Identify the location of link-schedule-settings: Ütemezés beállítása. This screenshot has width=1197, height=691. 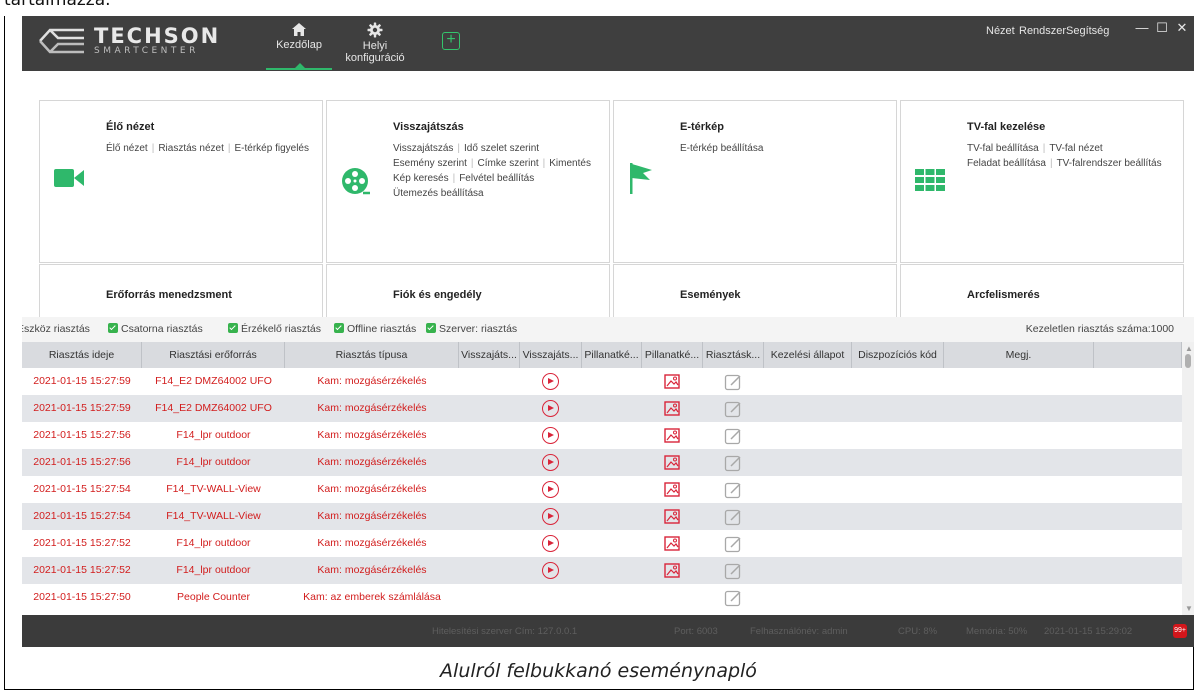
(438, 193).